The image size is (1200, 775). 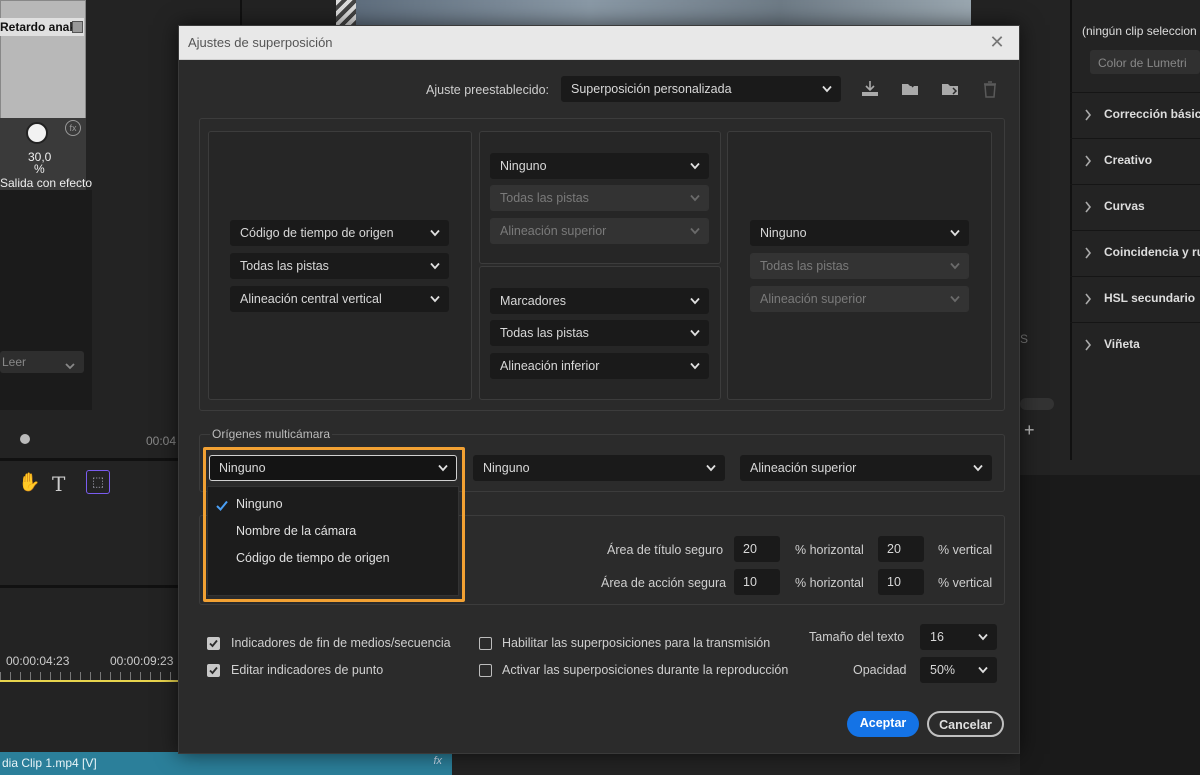 I want to click on multicam-alignment-select: Alineación superior, so click(x=866, y=468).